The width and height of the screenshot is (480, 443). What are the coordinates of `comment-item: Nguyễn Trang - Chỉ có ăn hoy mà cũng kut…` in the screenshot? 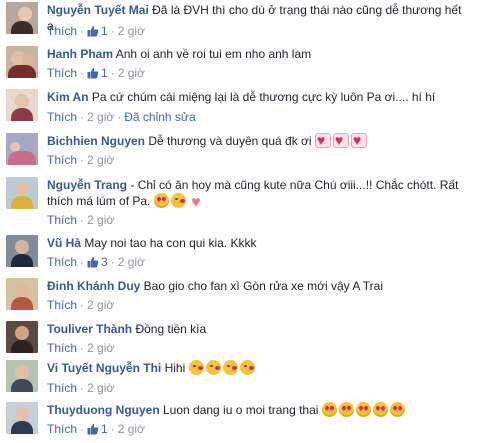 It's located at (240, 201).